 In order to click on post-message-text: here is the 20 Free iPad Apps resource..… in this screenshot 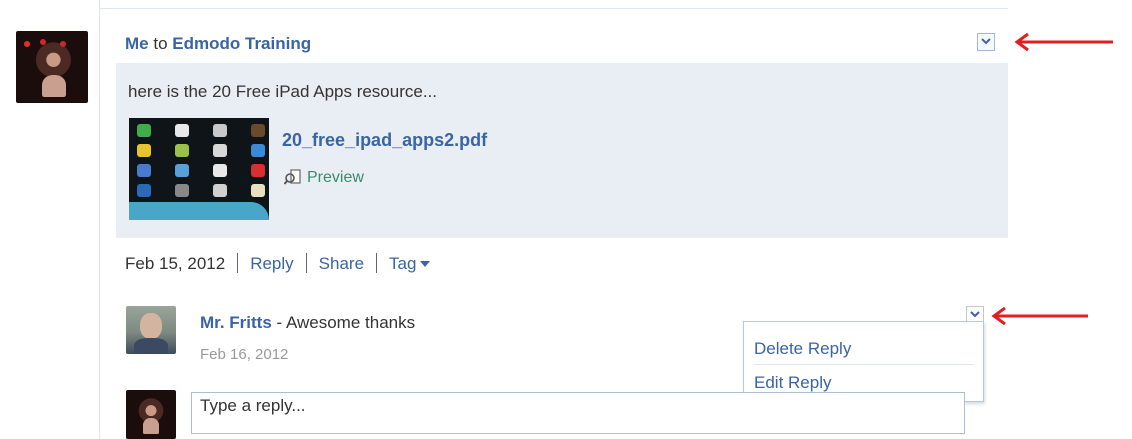, I will do `click(283, 91)`.